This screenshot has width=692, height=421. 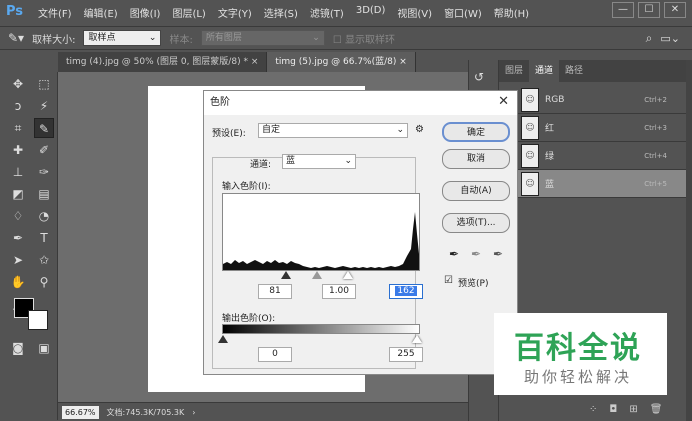 I want to click on history-brush-tool-icon: ✑, so click(x=44, y=172).